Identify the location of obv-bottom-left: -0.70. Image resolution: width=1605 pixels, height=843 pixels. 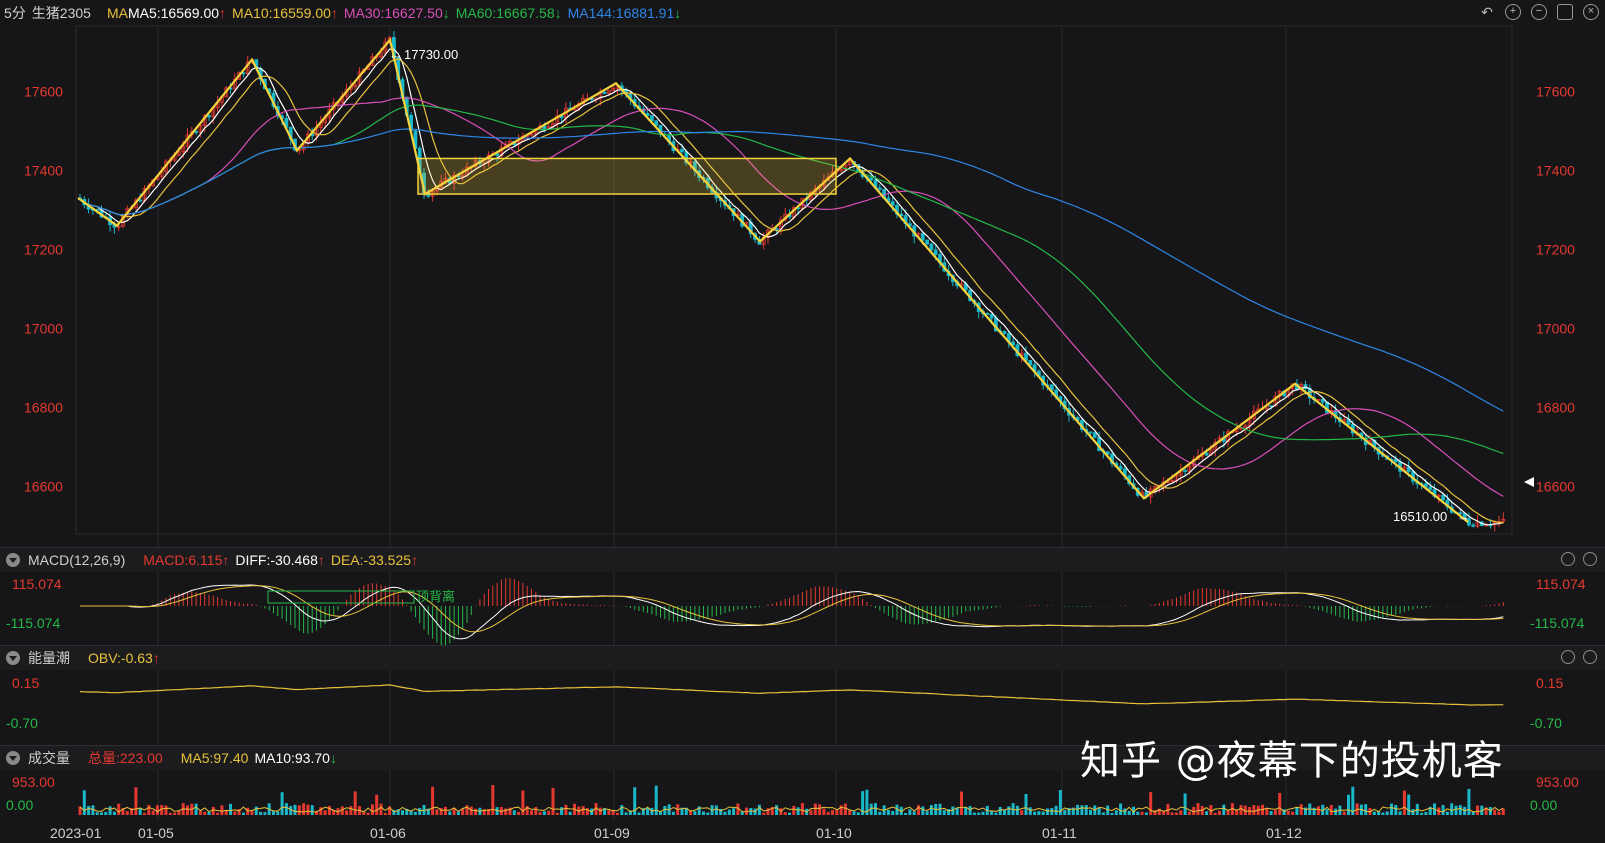
(22, 723).